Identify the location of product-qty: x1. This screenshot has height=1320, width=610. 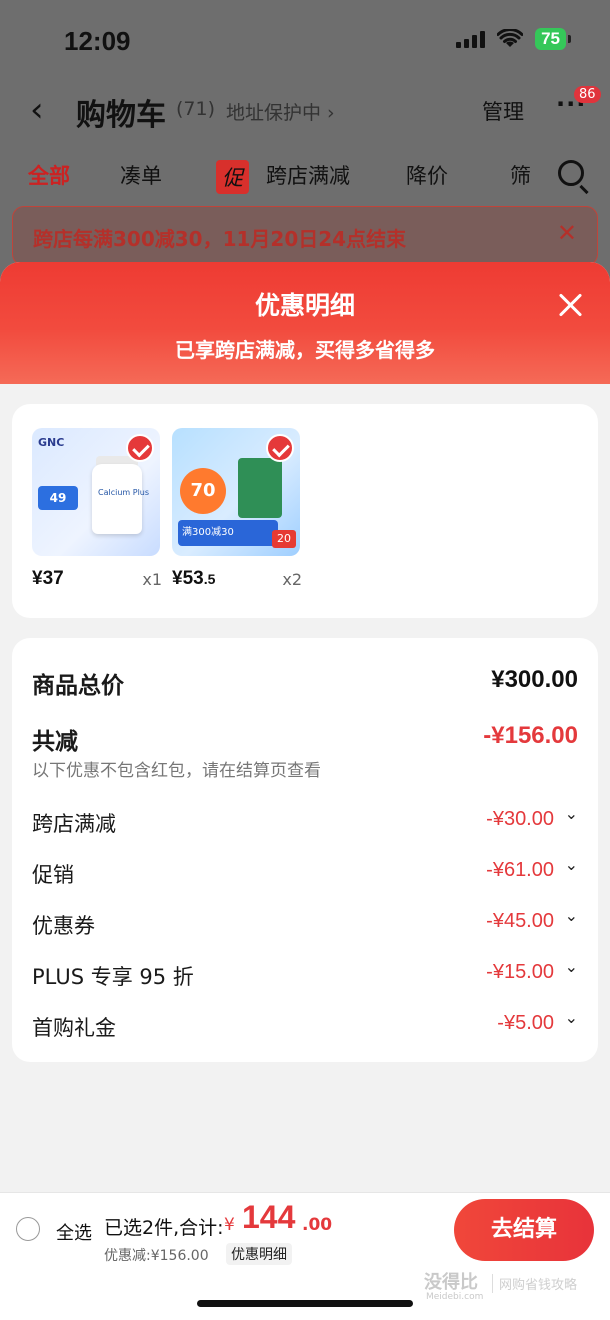
(152, 579).